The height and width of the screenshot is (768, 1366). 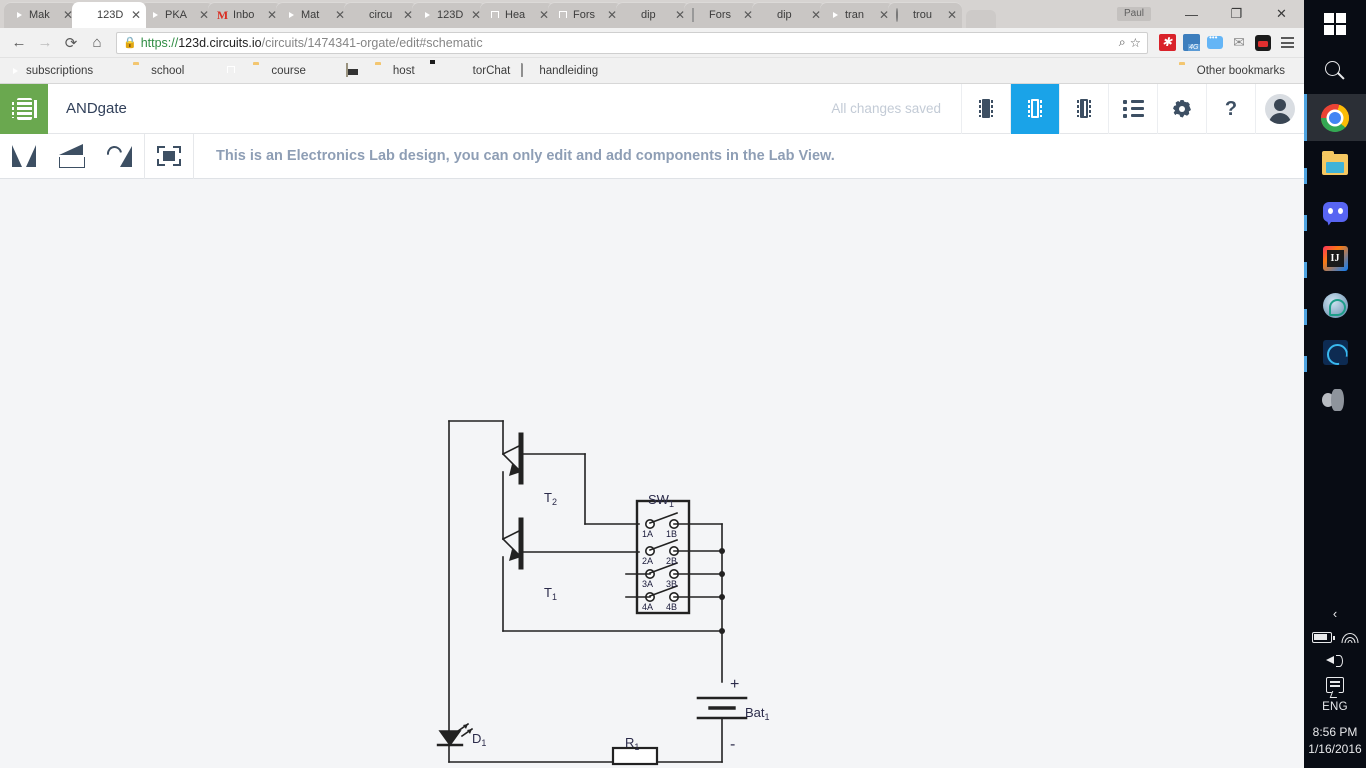 What do you see at coordinates (245, 15) in the screenshot?
I see `browser-tab: M Inbo ✕` at bounding box center [245, 15].